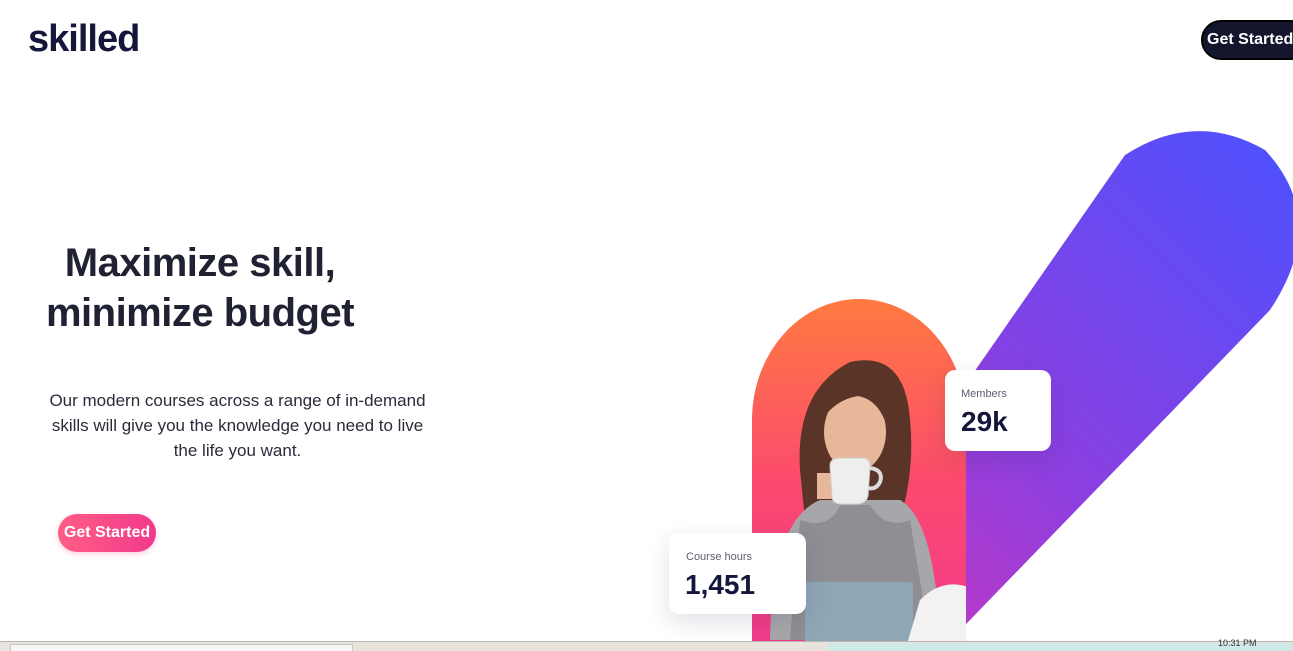 Image resolution: width=1293 pixels, height=651 pixels. Describe the element at coordinates (984, 394) in the screenshot. I see `members-label: Members` at that location.